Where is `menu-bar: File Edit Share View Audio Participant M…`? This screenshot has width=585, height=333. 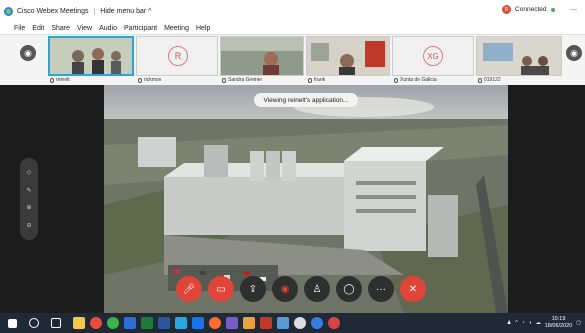
menu-bar: File Edit Share View Audio Participant M… is located at coordinates (292, 28).